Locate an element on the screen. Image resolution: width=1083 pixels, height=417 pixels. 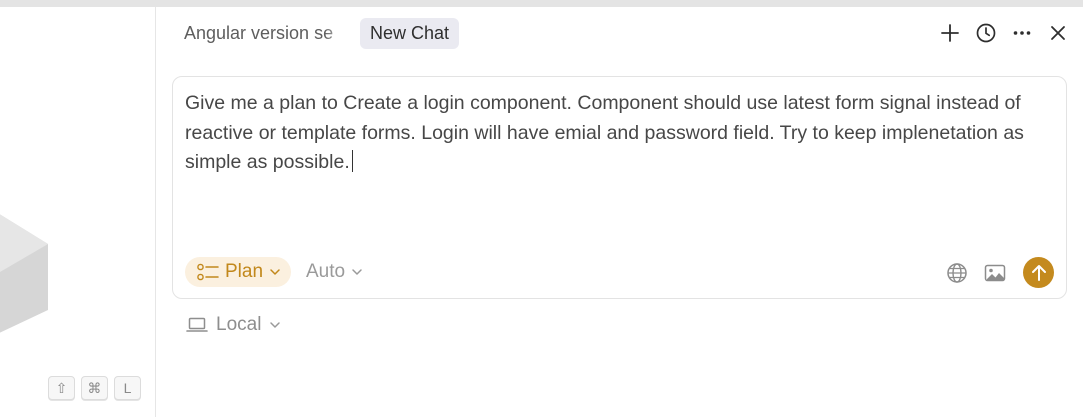
tab-new-chat: New Chat is located at coordinates (410, 33).